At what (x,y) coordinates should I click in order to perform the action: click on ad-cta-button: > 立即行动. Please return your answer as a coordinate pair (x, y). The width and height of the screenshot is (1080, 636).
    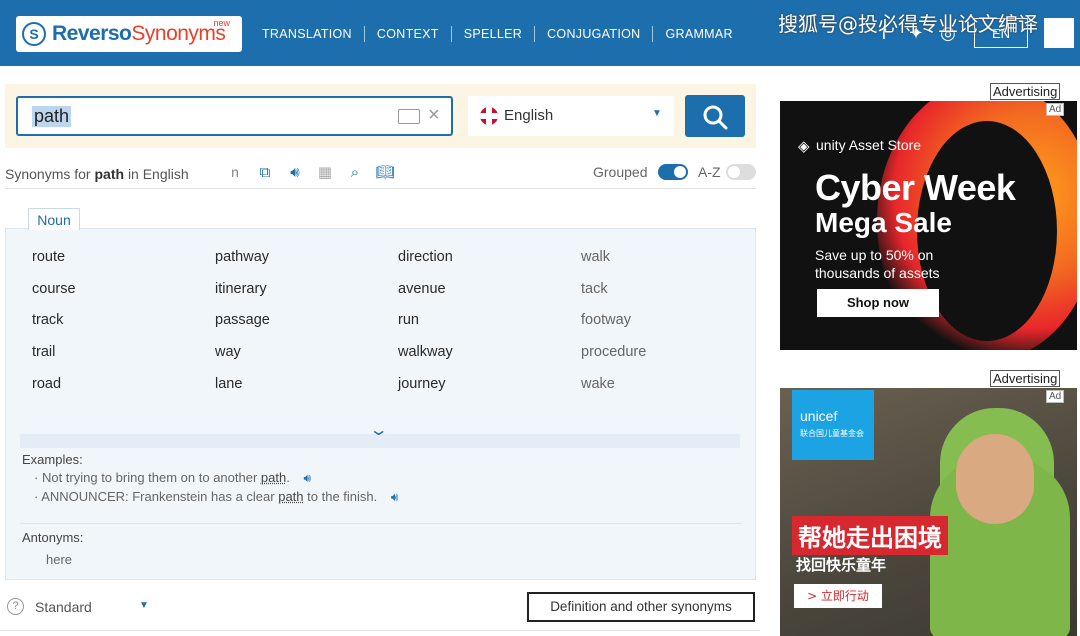
    Looking at the image, I should click on (838, 596).